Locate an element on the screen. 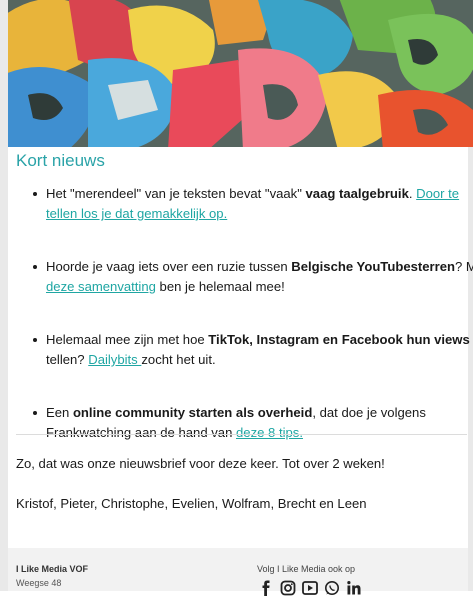 This screenshot has height=601, width=473. footer-address: Weegse 48 is located at coordinates (39, 583).